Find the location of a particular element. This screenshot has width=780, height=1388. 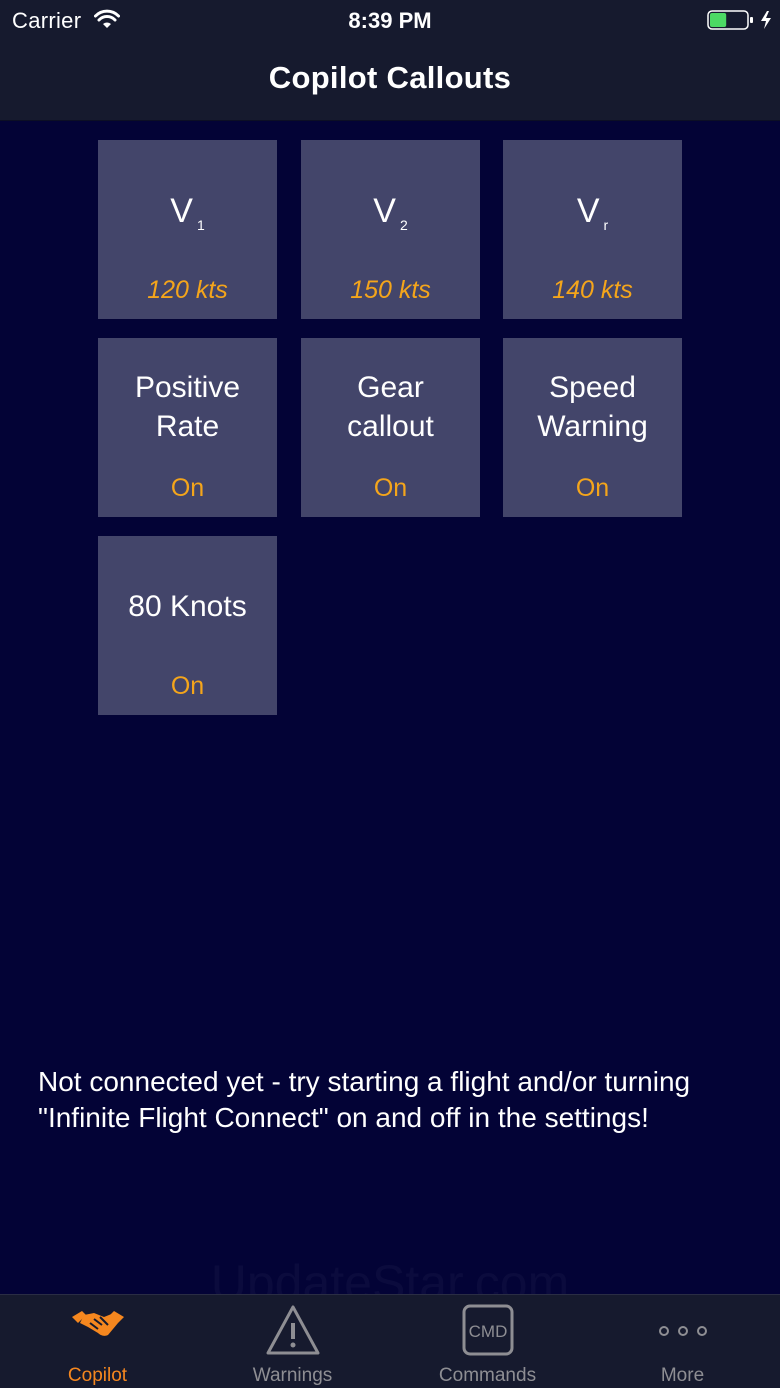

status-time: 8:39 PM is located at coordinates (390, 20).